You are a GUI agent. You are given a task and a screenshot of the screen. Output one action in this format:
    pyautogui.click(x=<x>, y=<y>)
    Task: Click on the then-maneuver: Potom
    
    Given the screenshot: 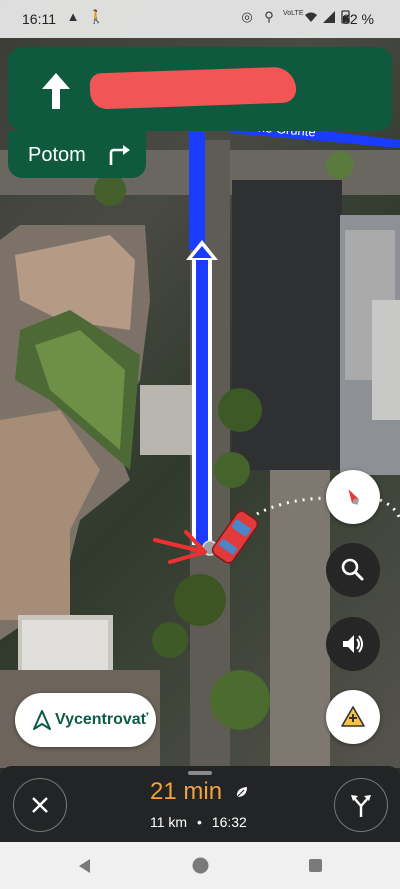 What is the action you would take?
    pyautogui.click(x=77, y=154)
    